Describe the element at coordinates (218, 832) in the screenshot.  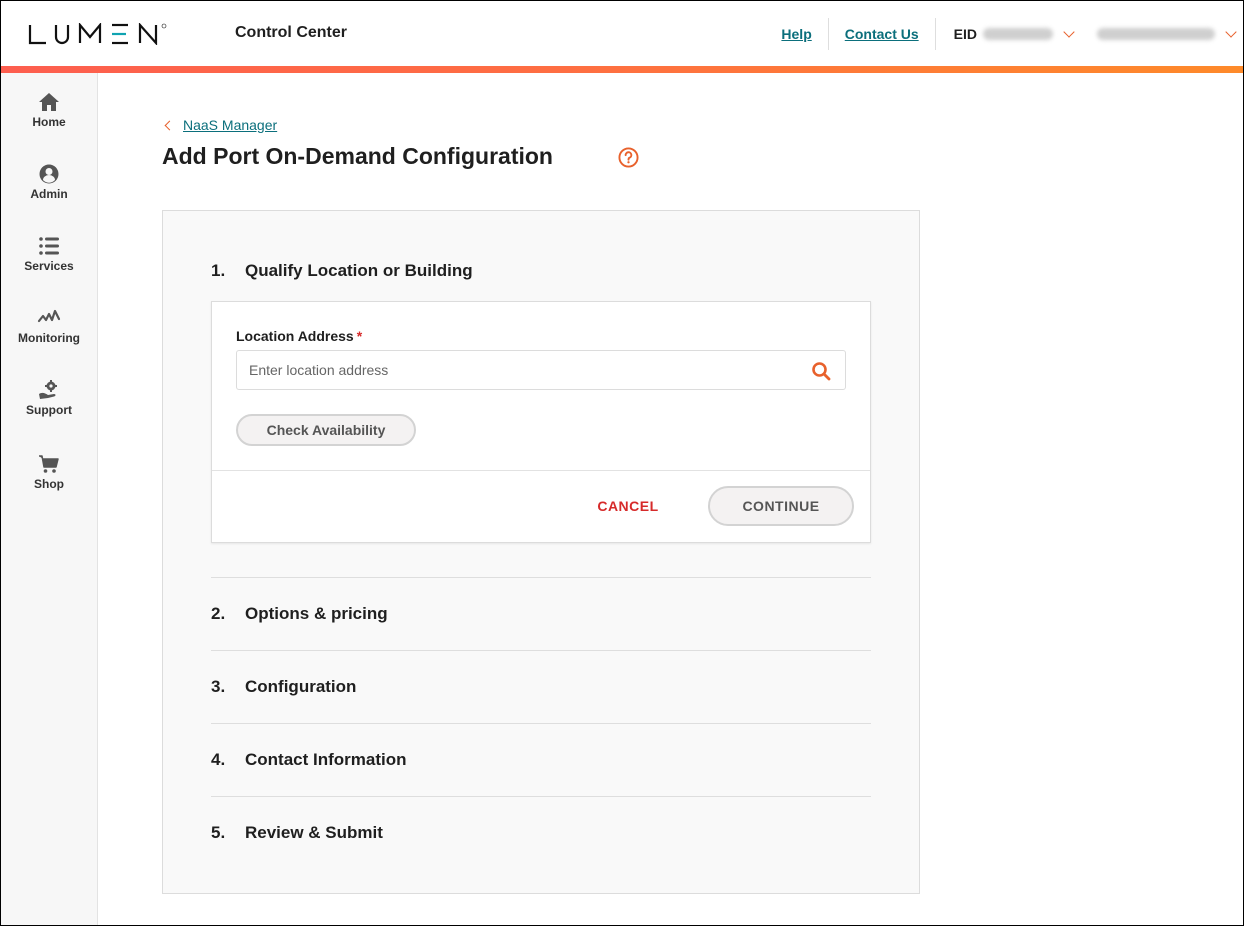
I see `step-number: 5.` at that location.